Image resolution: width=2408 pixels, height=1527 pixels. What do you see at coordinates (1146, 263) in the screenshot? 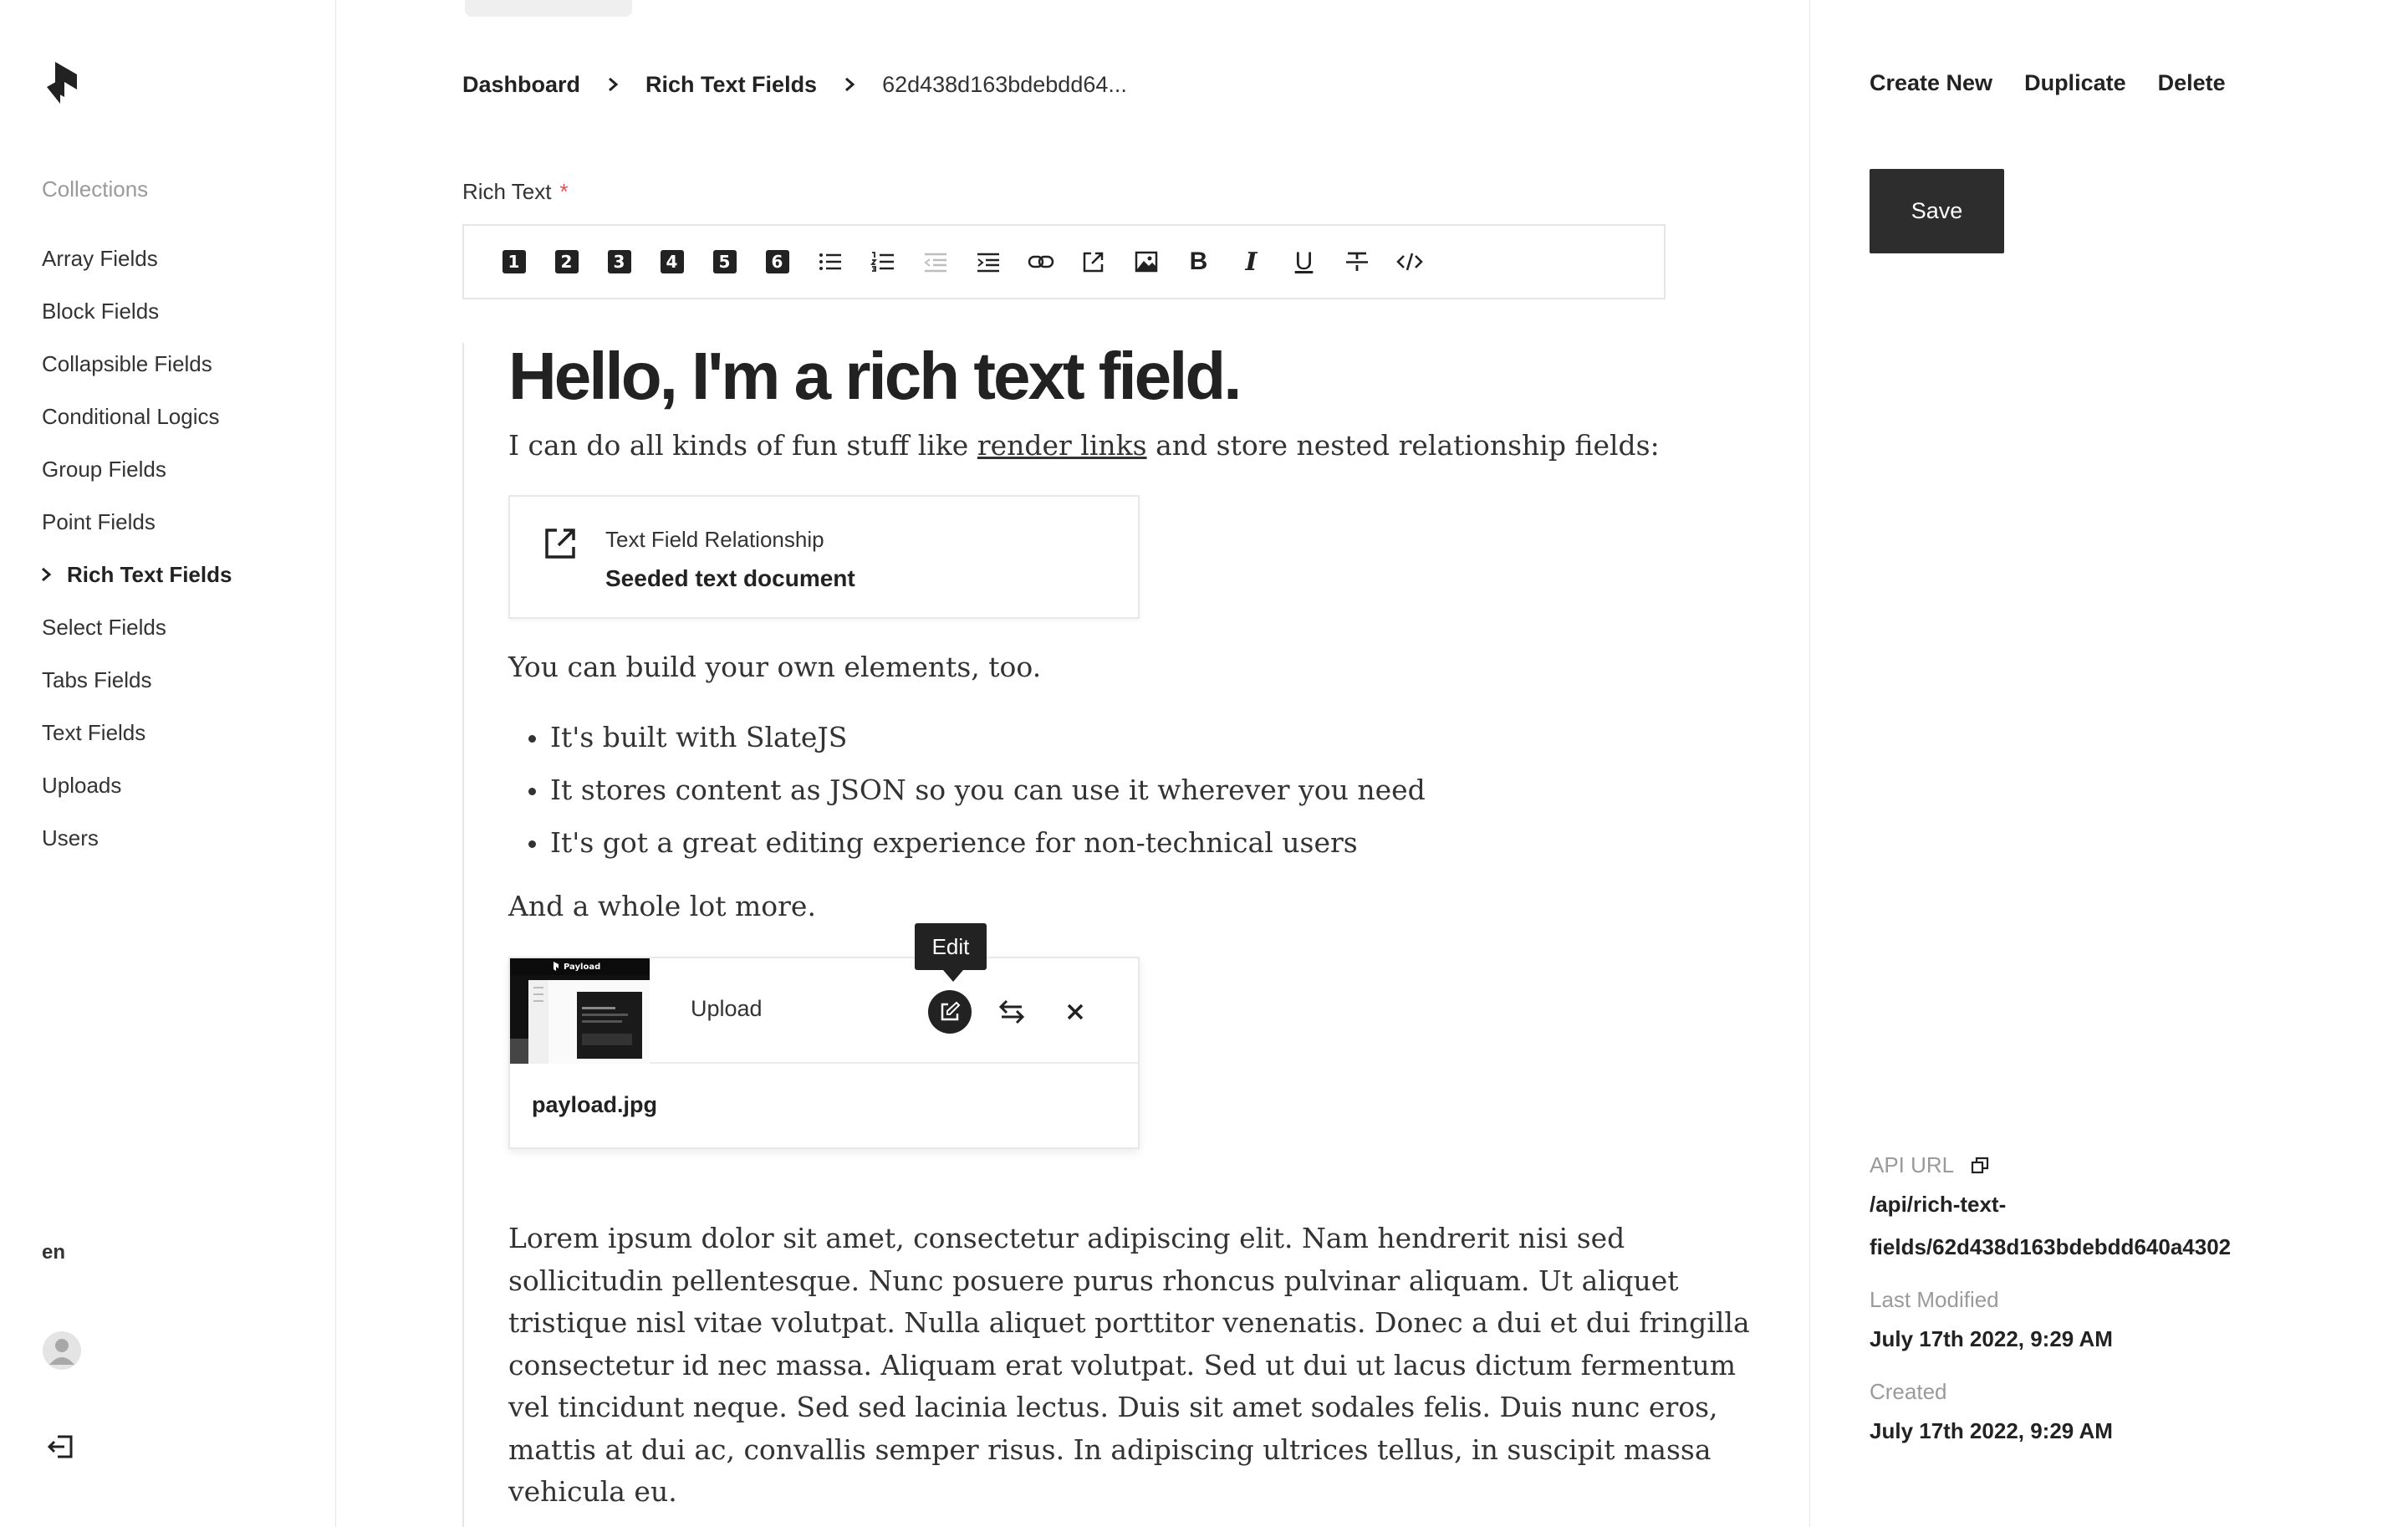
I see `upload-button` at bounding box center [1146, 263].